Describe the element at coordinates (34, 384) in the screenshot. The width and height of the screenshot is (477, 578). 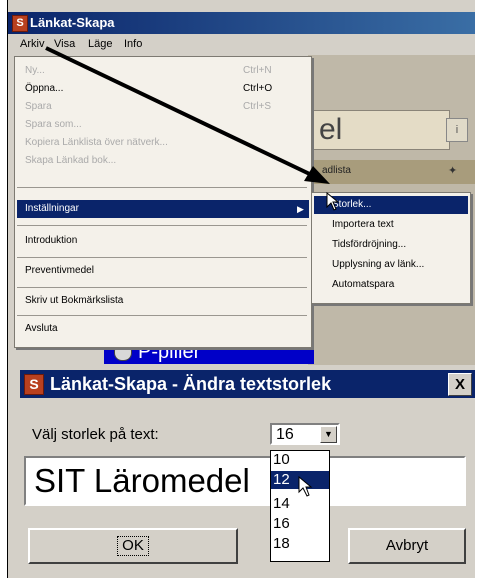
I see `app-icon: S` at that location.